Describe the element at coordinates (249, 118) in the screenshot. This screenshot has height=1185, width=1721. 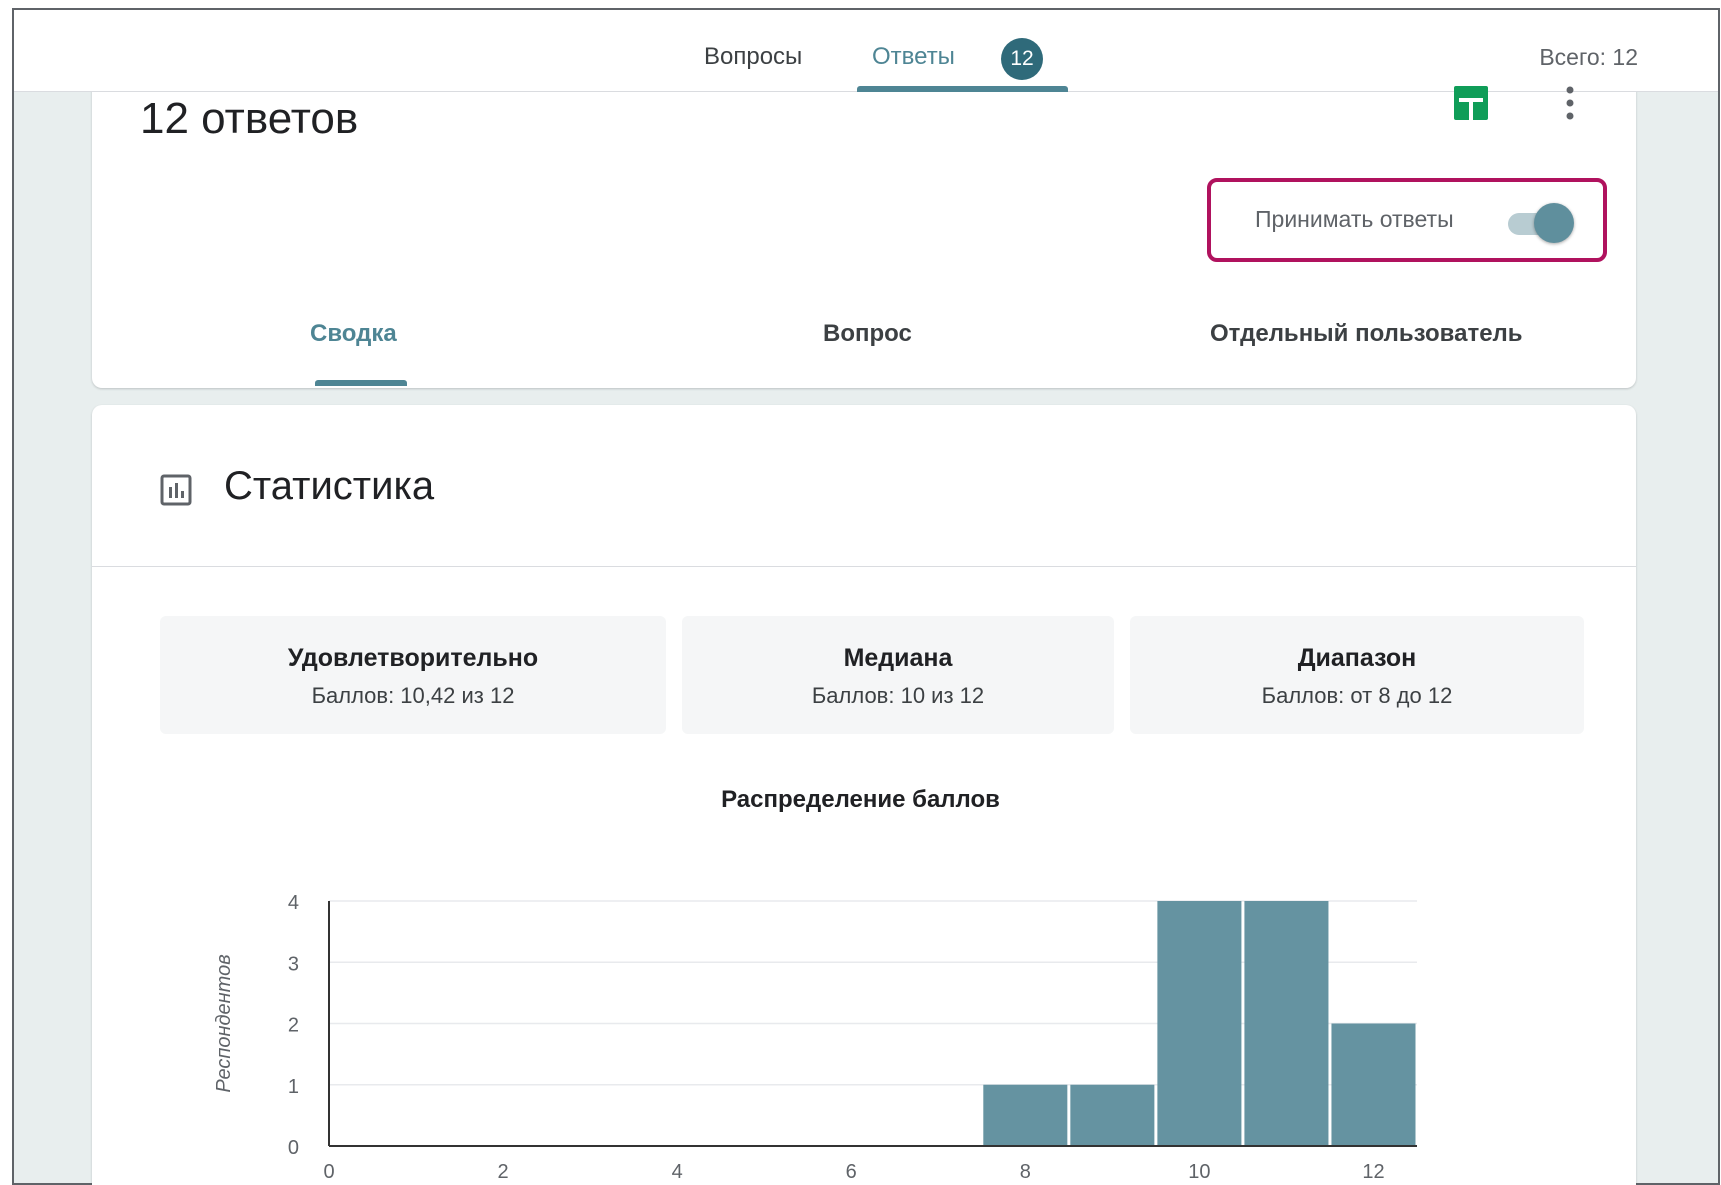
I see `responses-count-title: 12 ответов` at that location.